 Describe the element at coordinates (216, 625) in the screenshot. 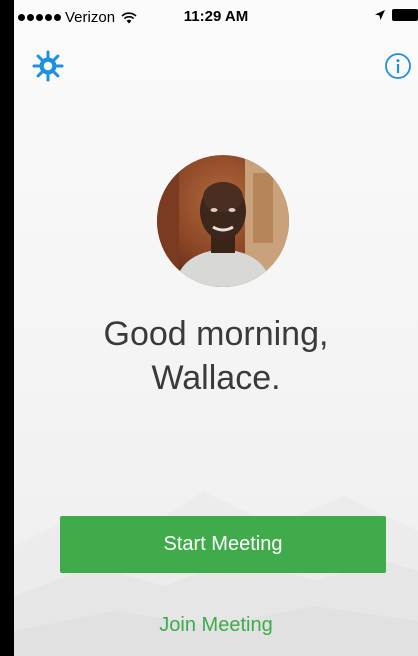

I see `join-meeting-link: Join Meeting` at that location.